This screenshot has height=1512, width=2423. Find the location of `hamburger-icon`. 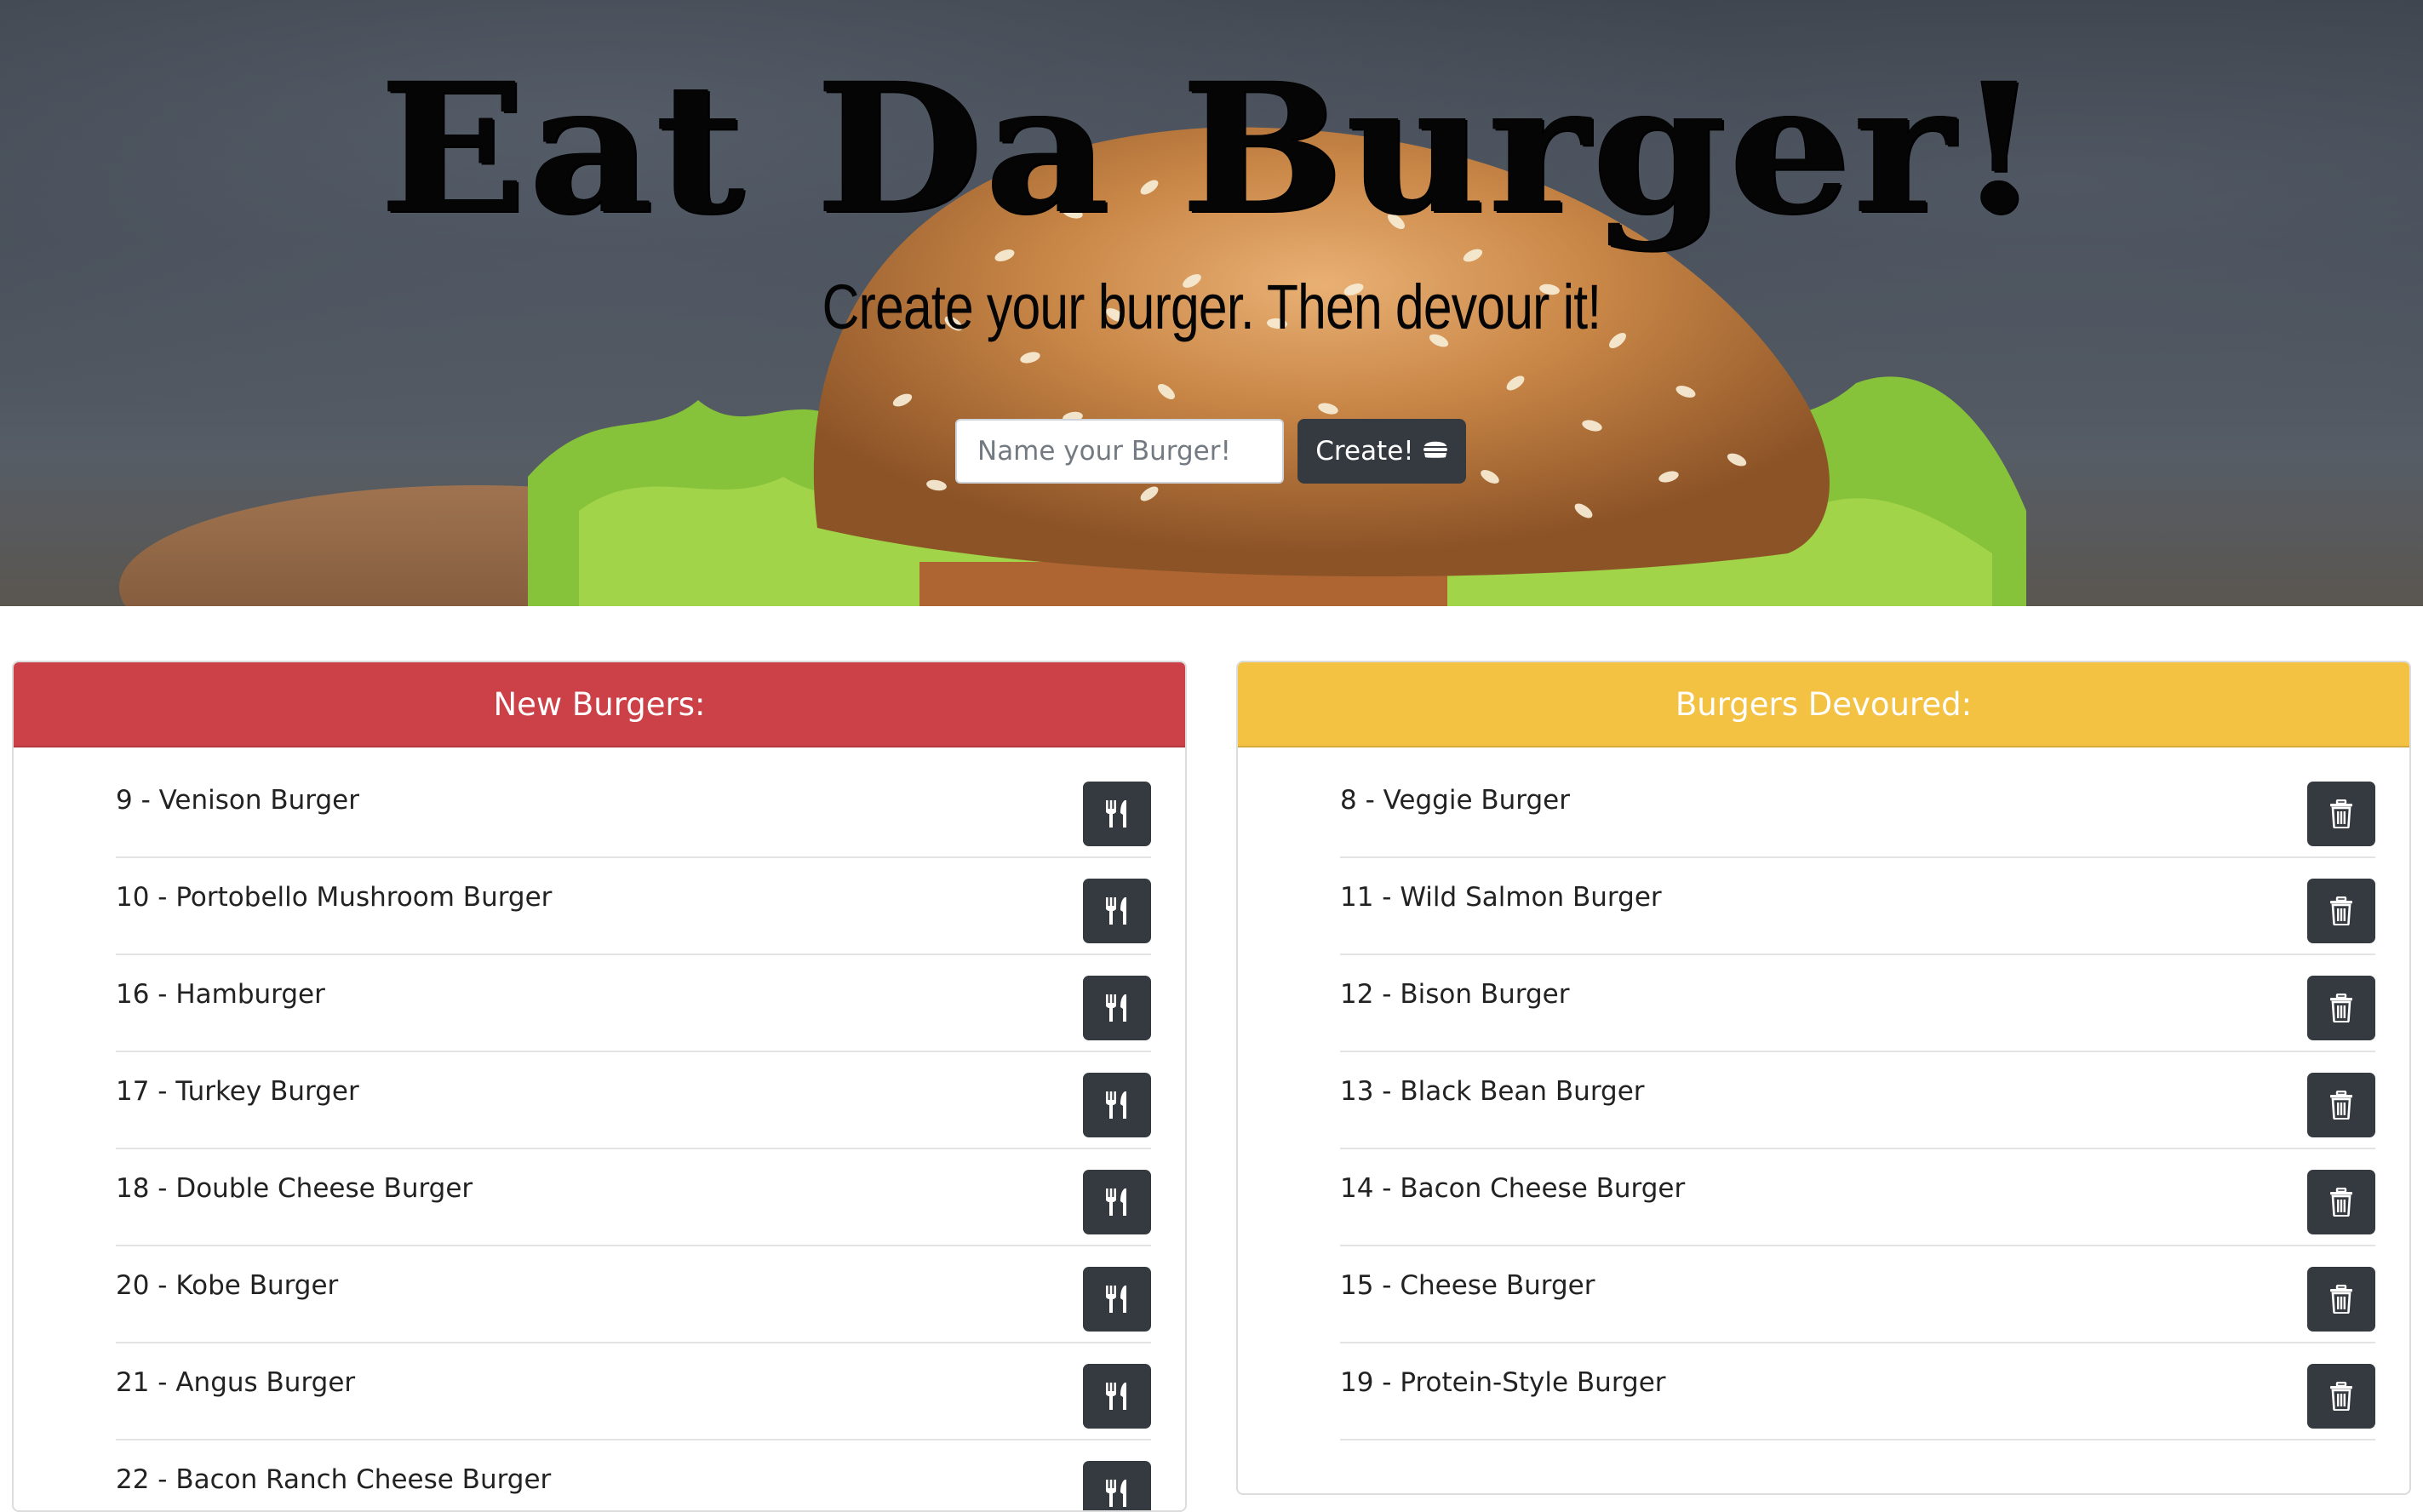

hamburger-icon is located at coordinates (1435, 451).